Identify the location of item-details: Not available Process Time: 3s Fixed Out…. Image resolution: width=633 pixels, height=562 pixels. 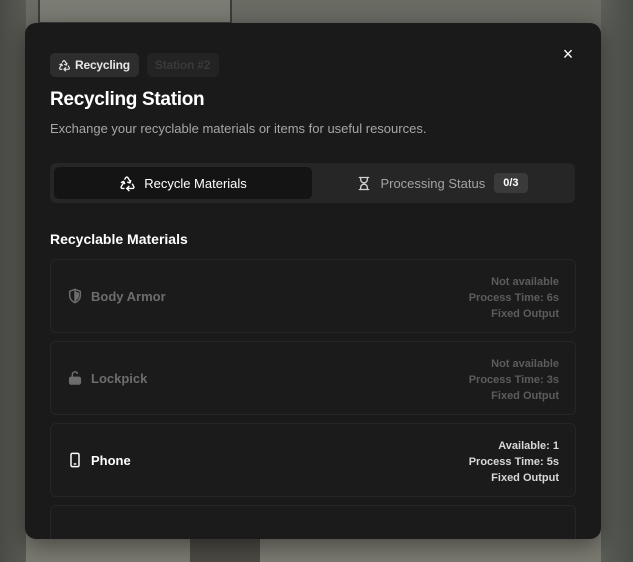
(514, 380).